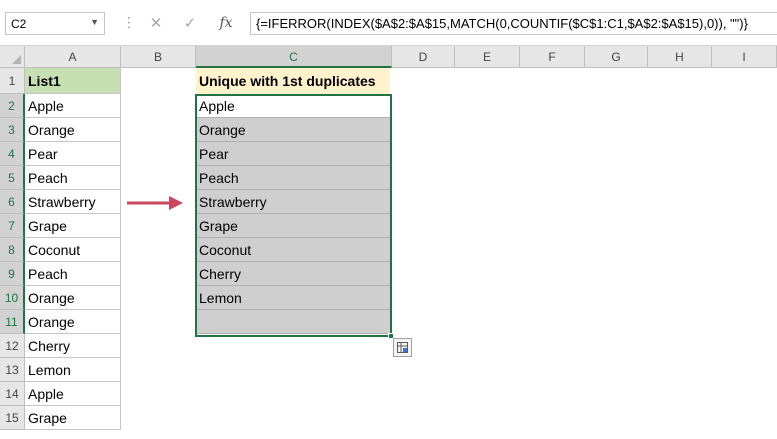 Image resolution: width=777 pixels, height=439 pixels. Describe the element at coordinates (293, 154) in the screenshot. I see `cell-c4: Pear` at that location.